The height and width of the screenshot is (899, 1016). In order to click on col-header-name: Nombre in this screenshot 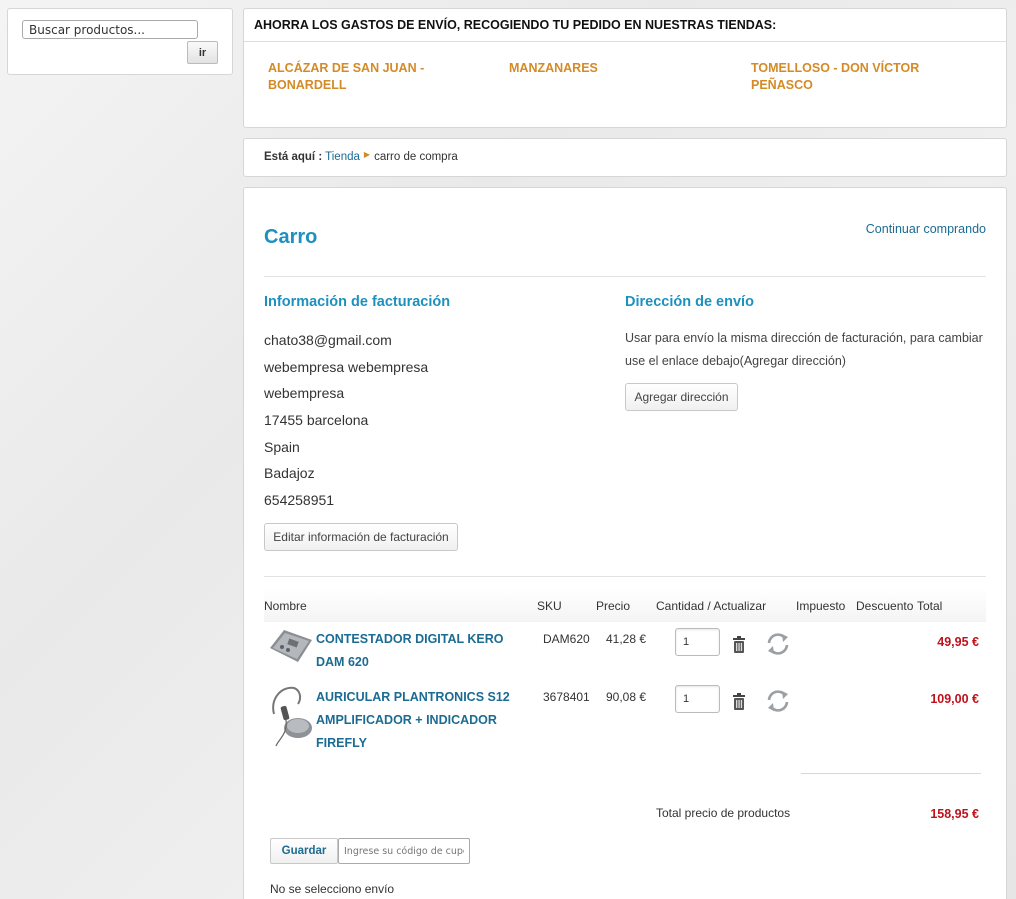, I will do `click(285, 606)`.